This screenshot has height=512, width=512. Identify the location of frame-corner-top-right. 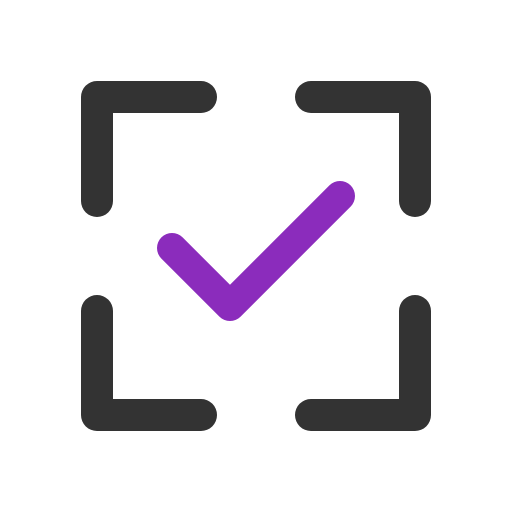
(363, 149).